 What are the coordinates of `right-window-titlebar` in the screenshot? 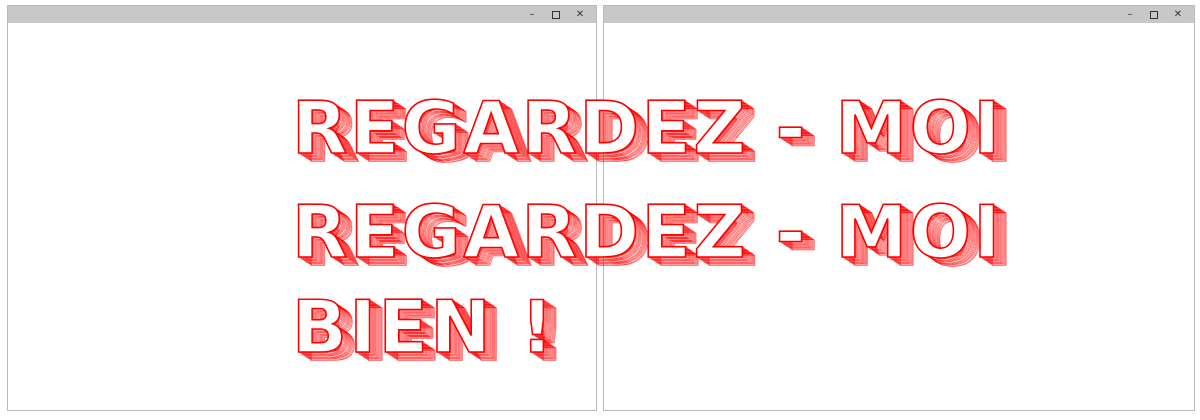 It's located at (899, 14).